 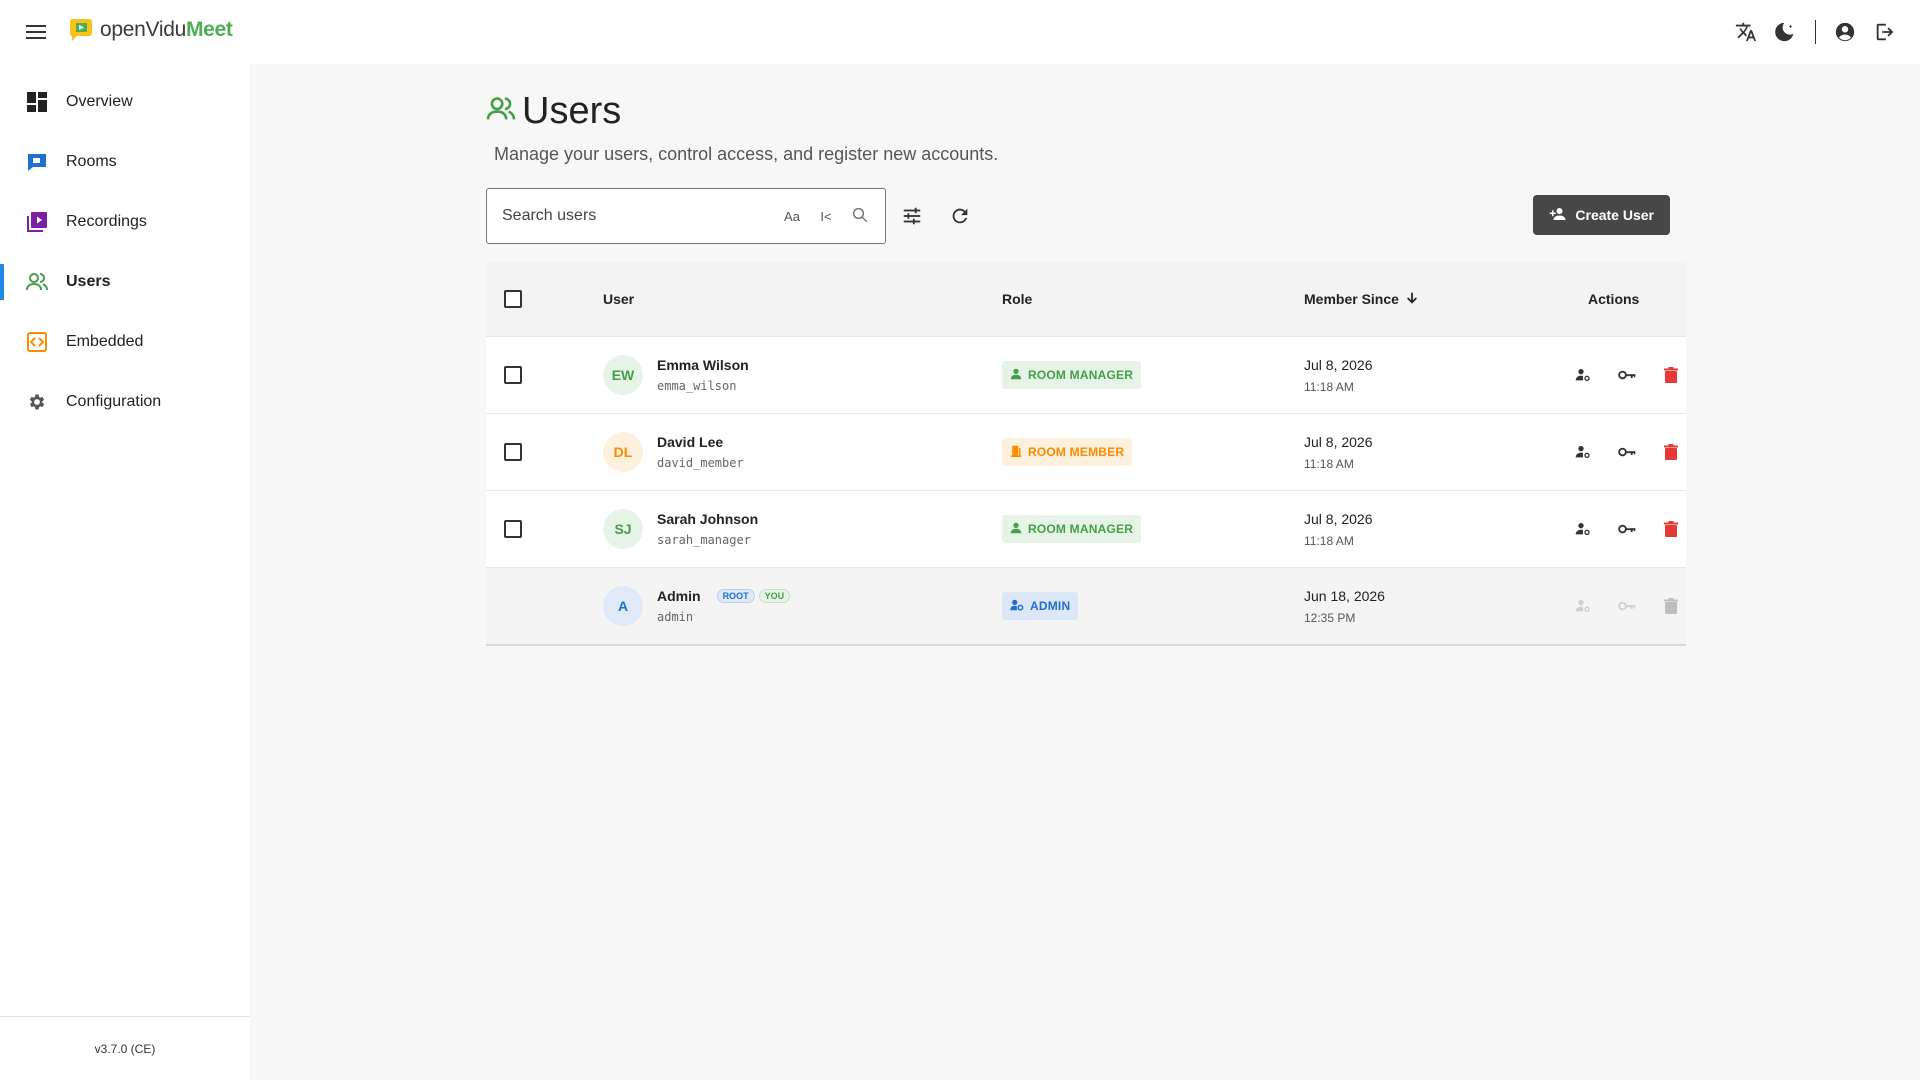 I want to click on search-input, so click(x=637, y=216).